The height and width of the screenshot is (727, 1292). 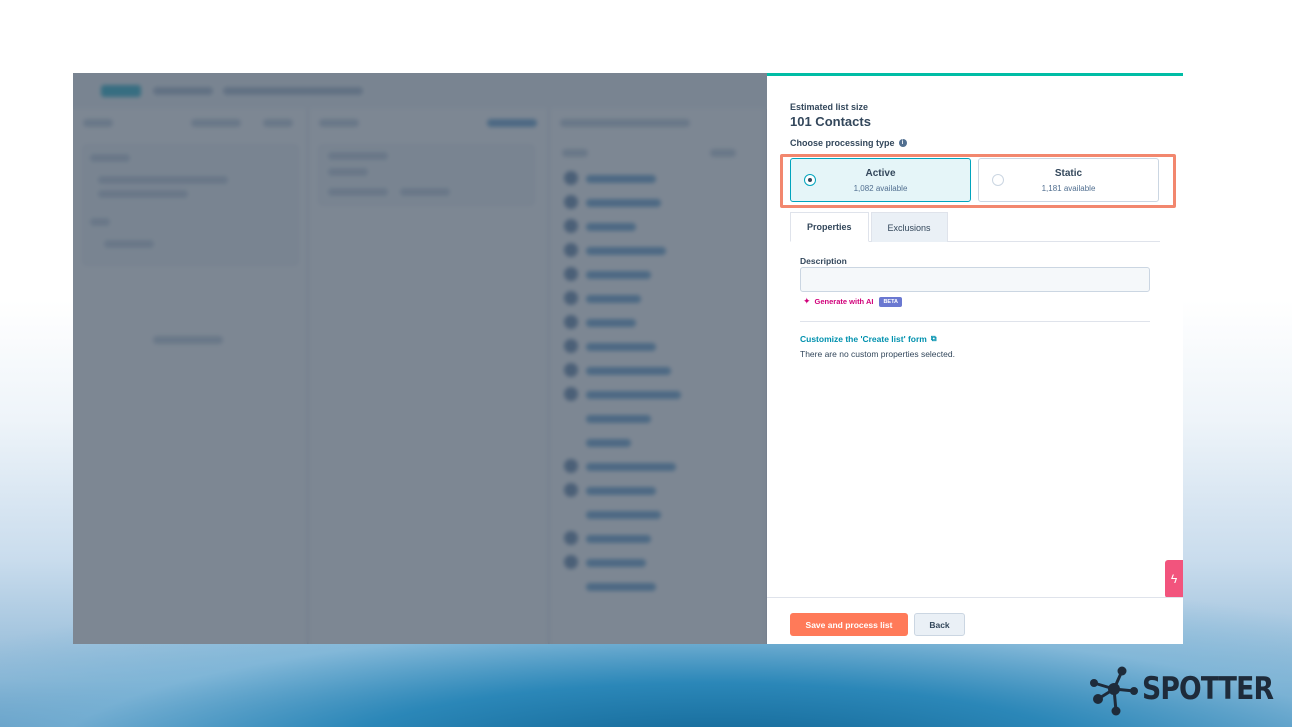 What do you see at coordinates (902, 143) in the screenshot?
I see `info-icon: i` at bounding box center [902, 143].